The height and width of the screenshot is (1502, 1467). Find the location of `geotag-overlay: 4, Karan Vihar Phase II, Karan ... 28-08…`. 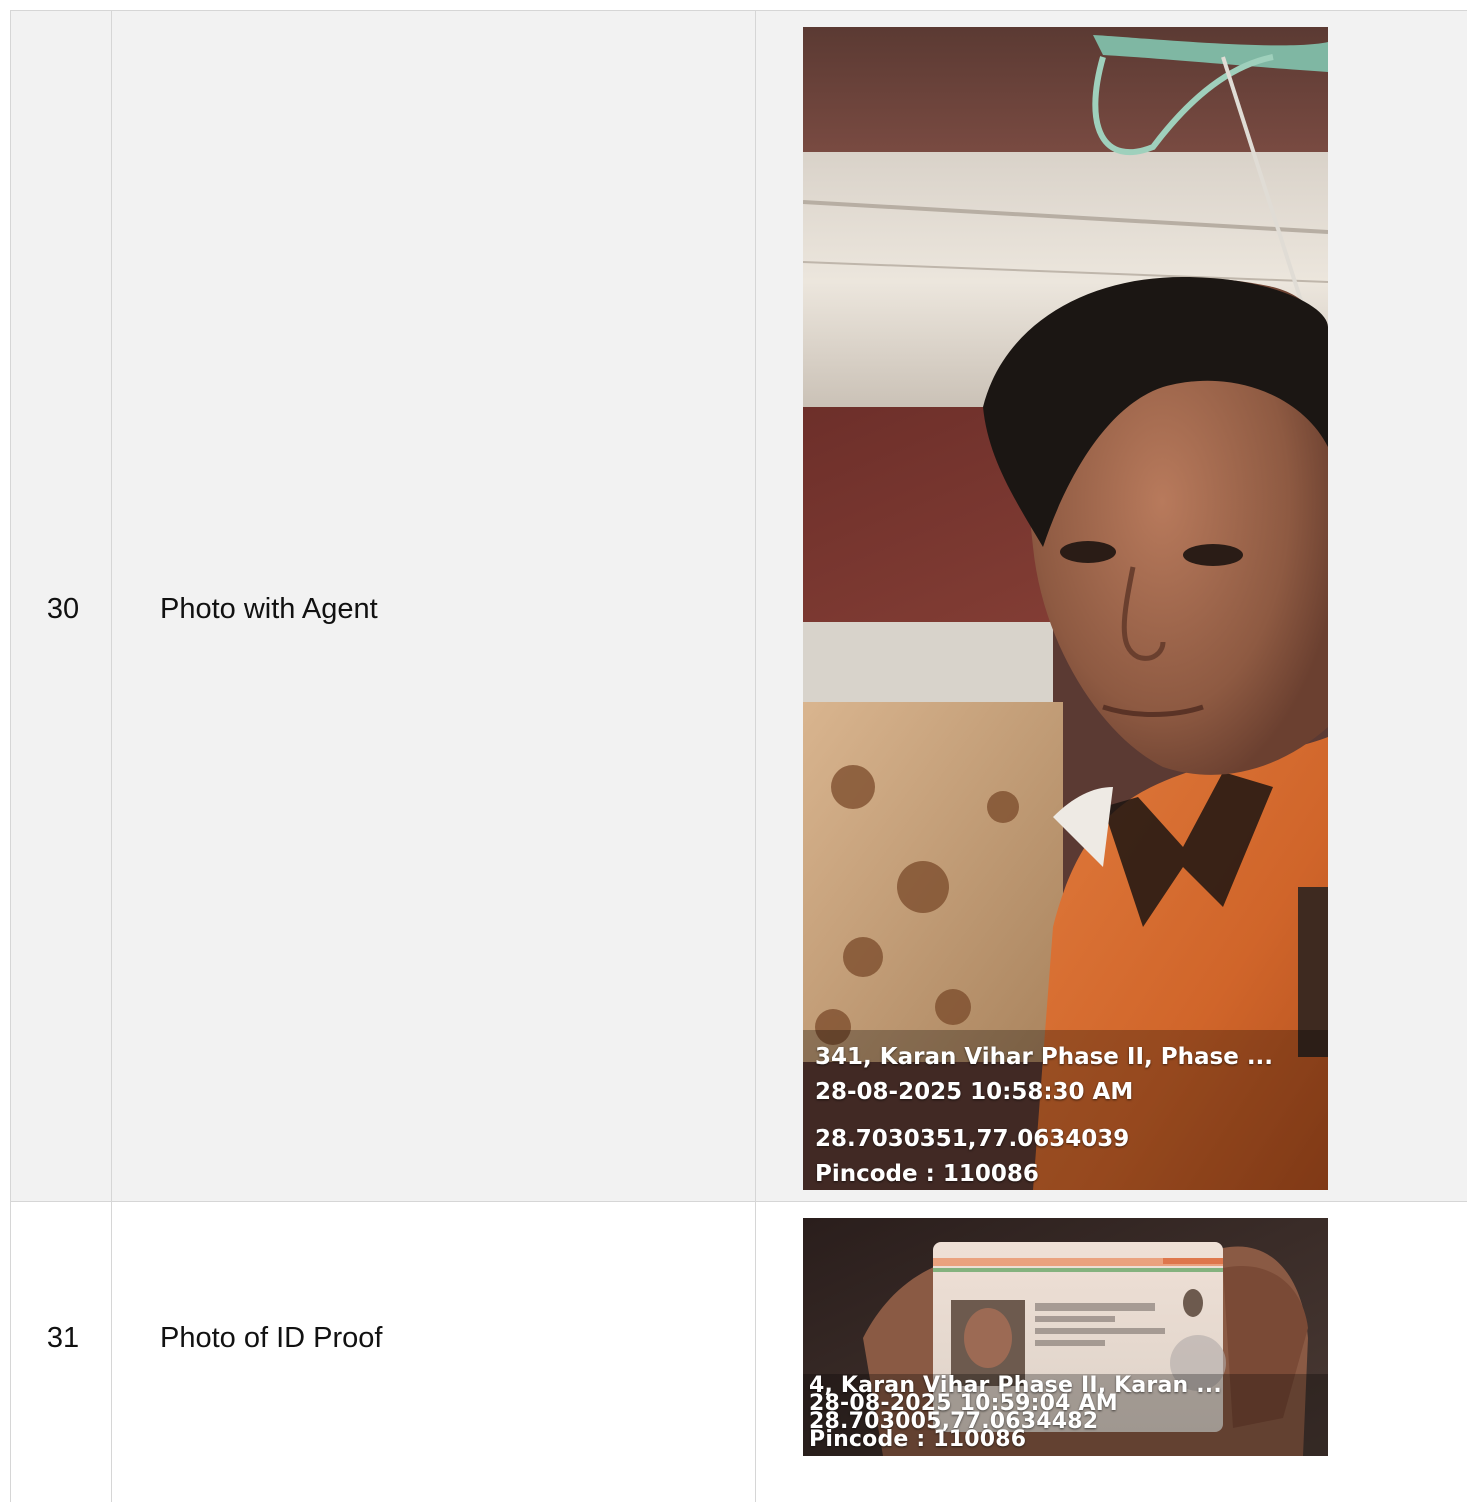

geotag-overlay: 4, Karan Vihar Phase II, Karan ... 28-08… is located at coordinates (1065, 1415).